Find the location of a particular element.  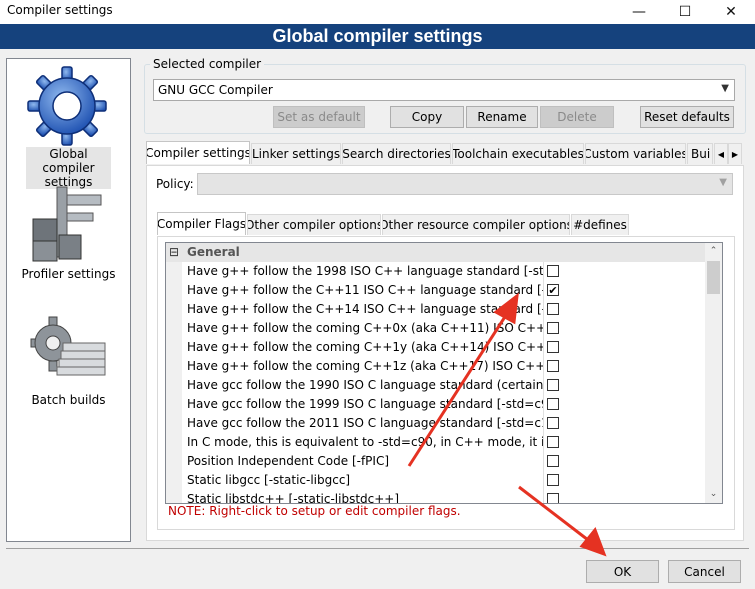

minimize-icon: — is located at coordinates (639, 12).